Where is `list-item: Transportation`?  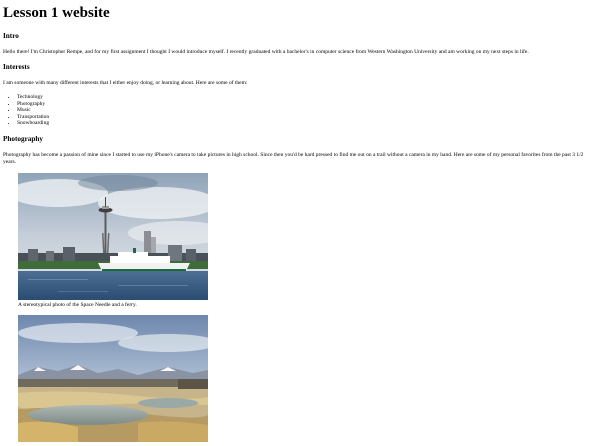 list-item: Transportation is located at coordinates (307, 117).